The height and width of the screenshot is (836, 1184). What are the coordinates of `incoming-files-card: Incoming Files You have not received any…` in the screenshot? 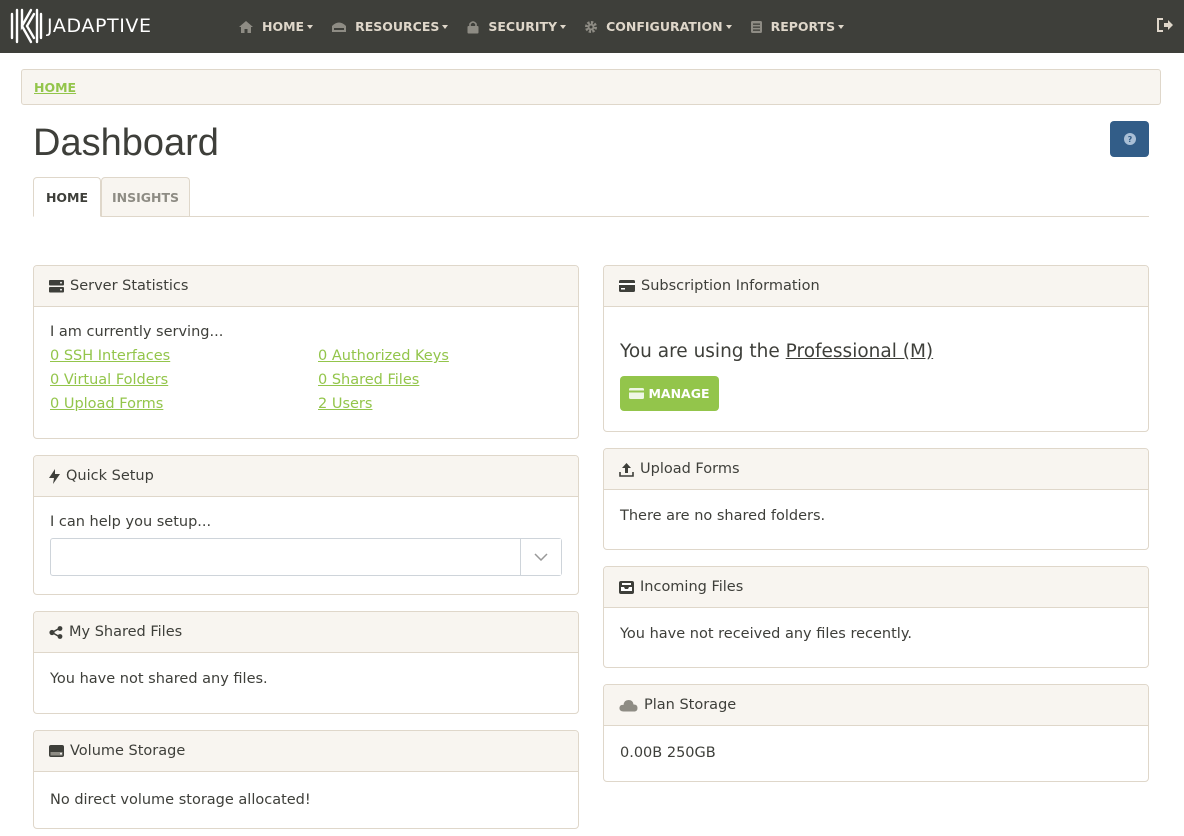 It's located at (876, 617).